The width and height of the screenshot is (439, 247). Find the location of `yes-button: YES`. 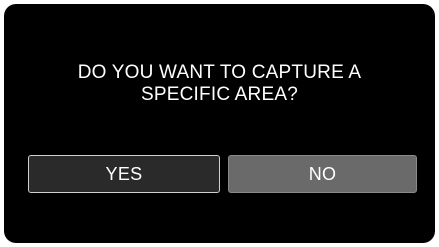

yes-button: YES is located at coordinates (124, 174).